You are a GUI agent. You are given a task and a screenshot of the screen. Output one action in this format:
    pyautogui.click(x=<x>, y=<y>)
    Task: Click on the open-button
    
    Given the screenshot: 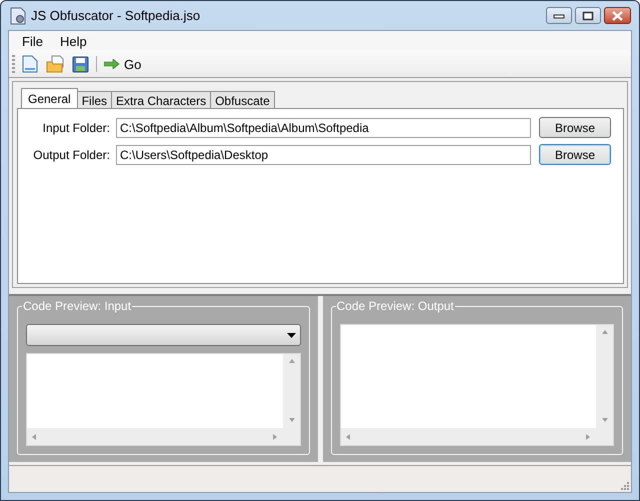 What is the action you would take?
    pyautogui.click(x=55, y=64)
    